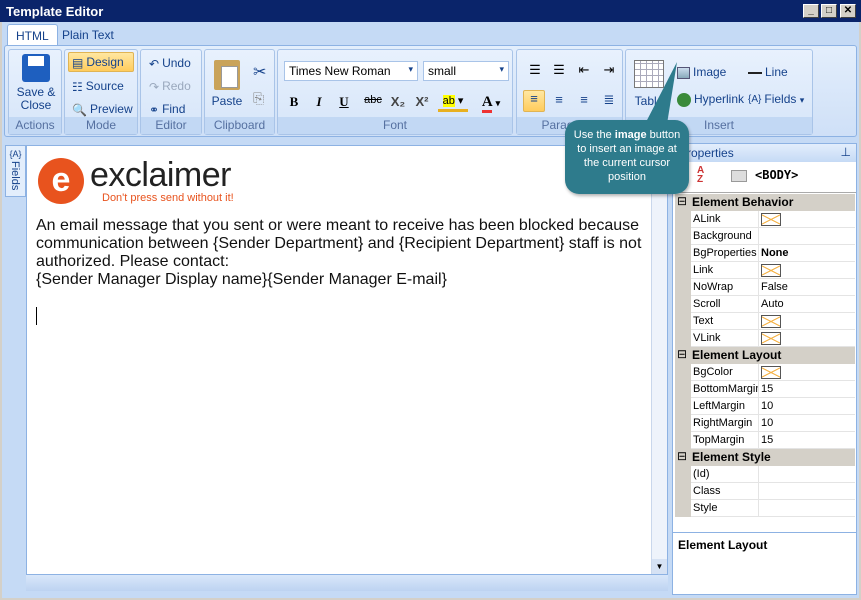 The image size is (861, 600). What do you see at coordinates (422, 103) in the screenshot?
I see `superscript-button: X²` at bounding box center [422, 103].